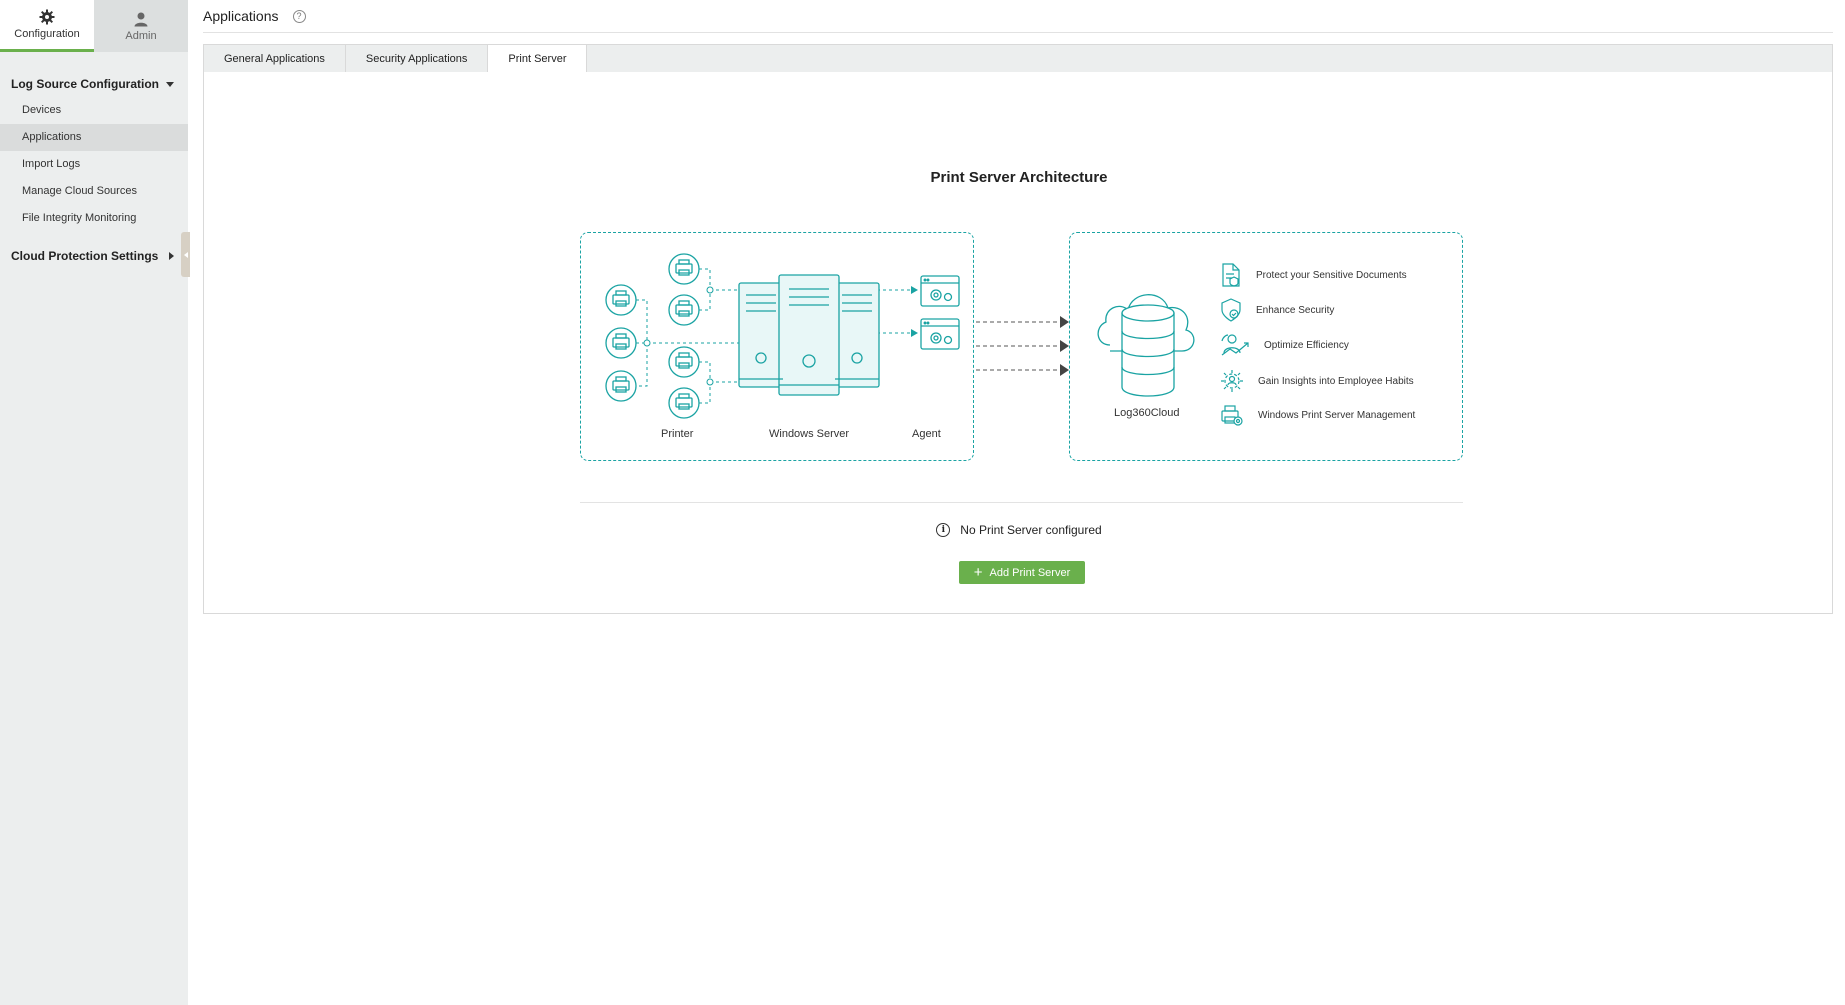  I want to click on sidebar-item-import-logs: Import Logs, so click(94, 164).